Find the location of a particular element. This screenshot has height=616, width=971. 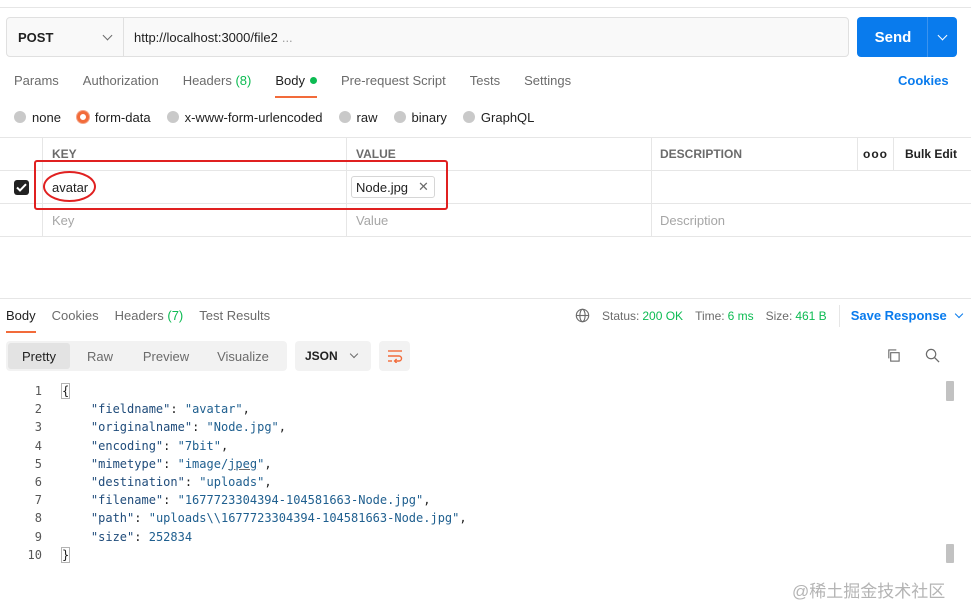

radio-none: none is located at coordinates (37, 117).